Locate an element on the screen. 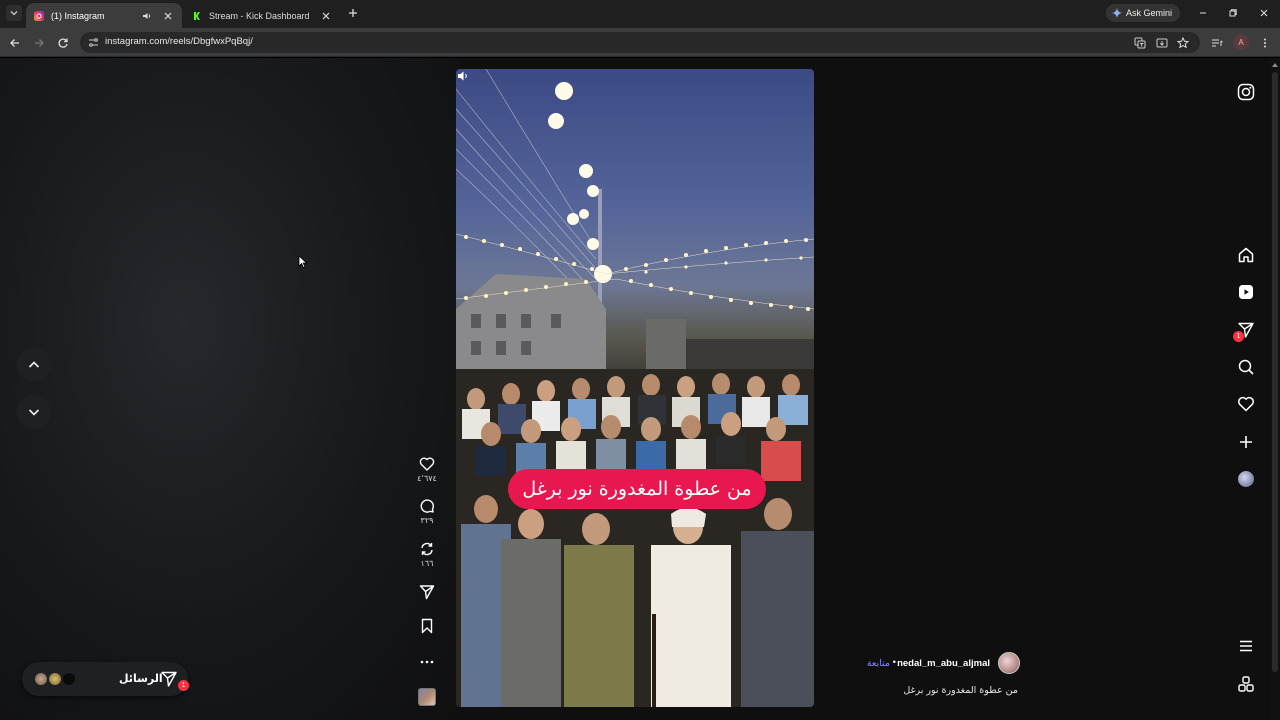 The width and height of the screenshot is (1280, 720). page-scrollbar is located at coordinates (1275, 389).